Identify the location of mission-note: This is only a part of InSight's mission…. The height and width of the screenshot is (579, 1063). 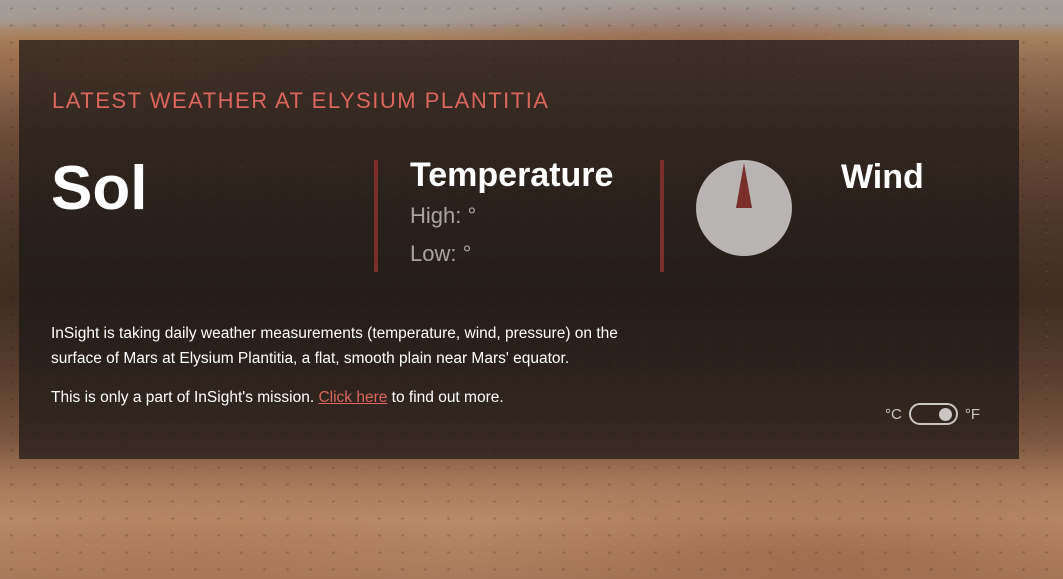
(277, 398).